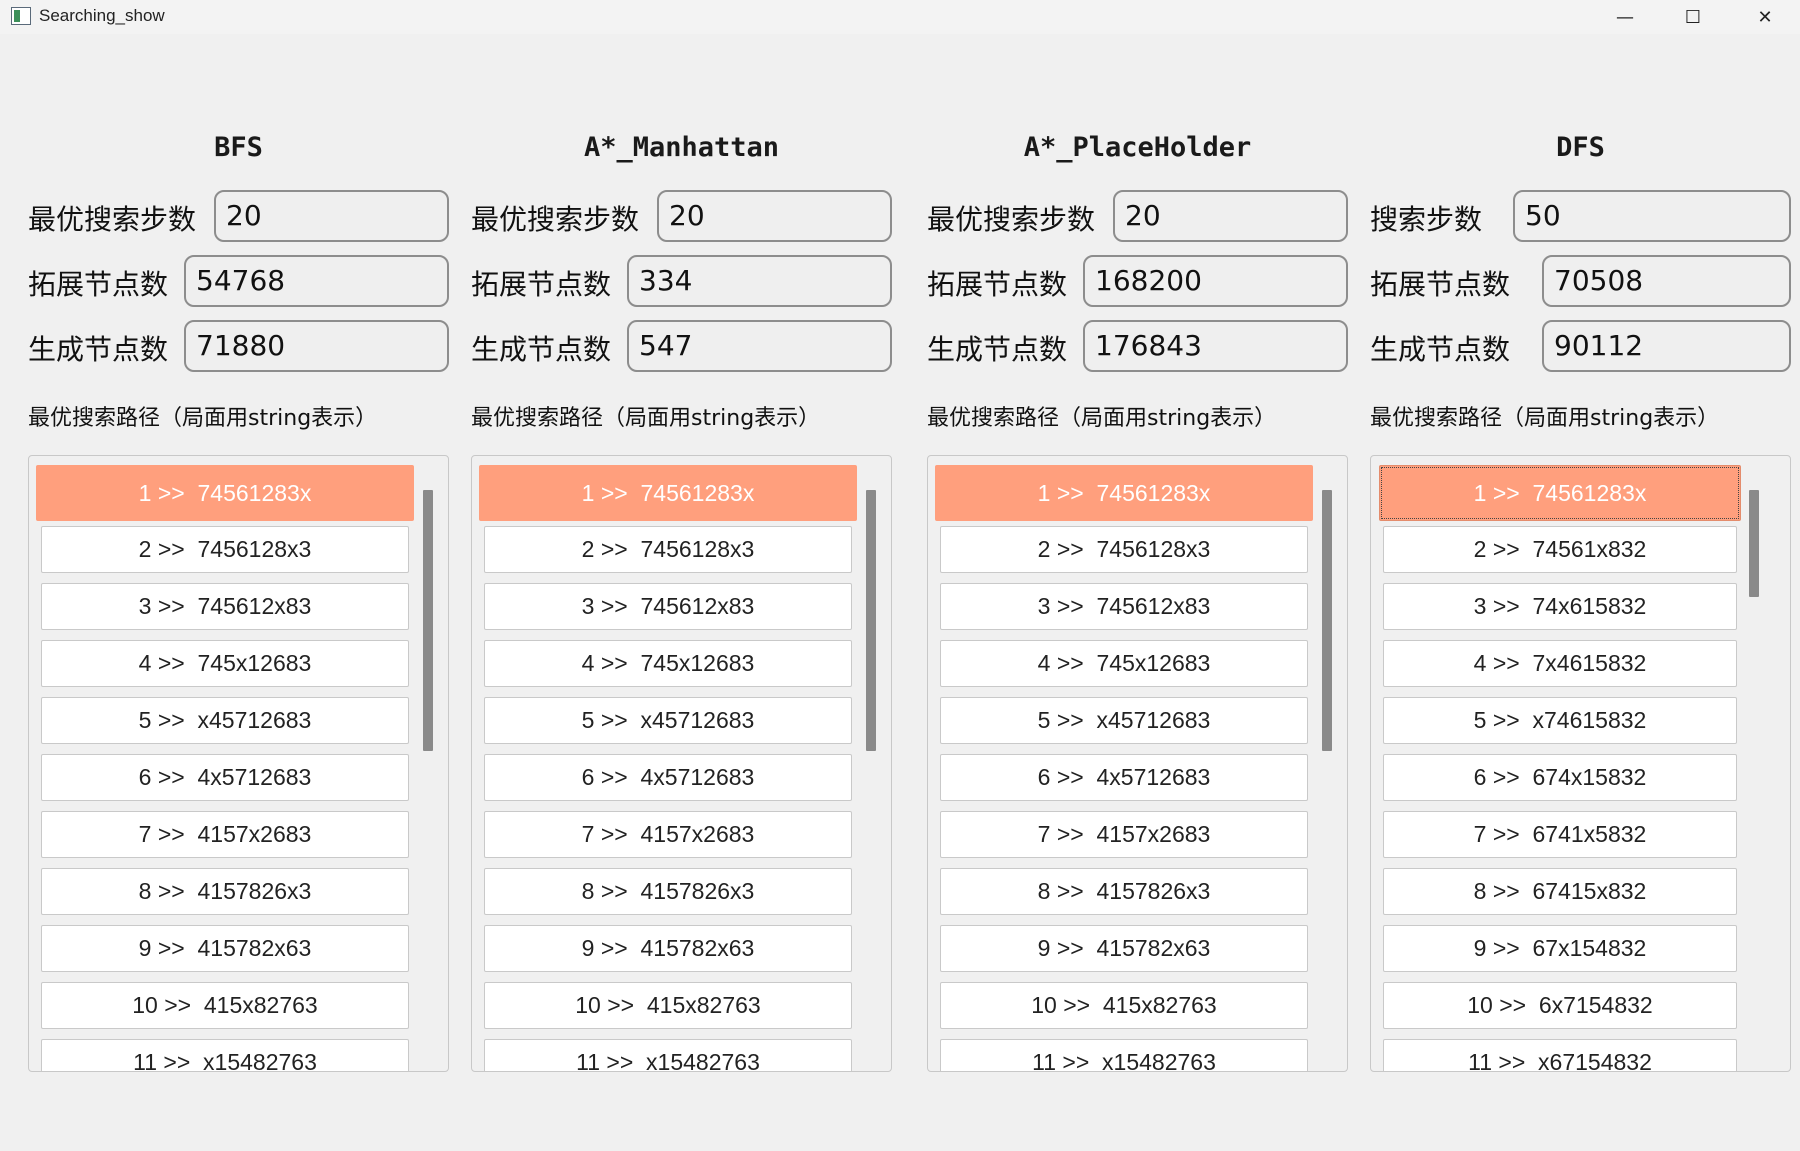 The image size is (1800, 1151). I want to click on expanded-field: 70508, so click(1666, 281).